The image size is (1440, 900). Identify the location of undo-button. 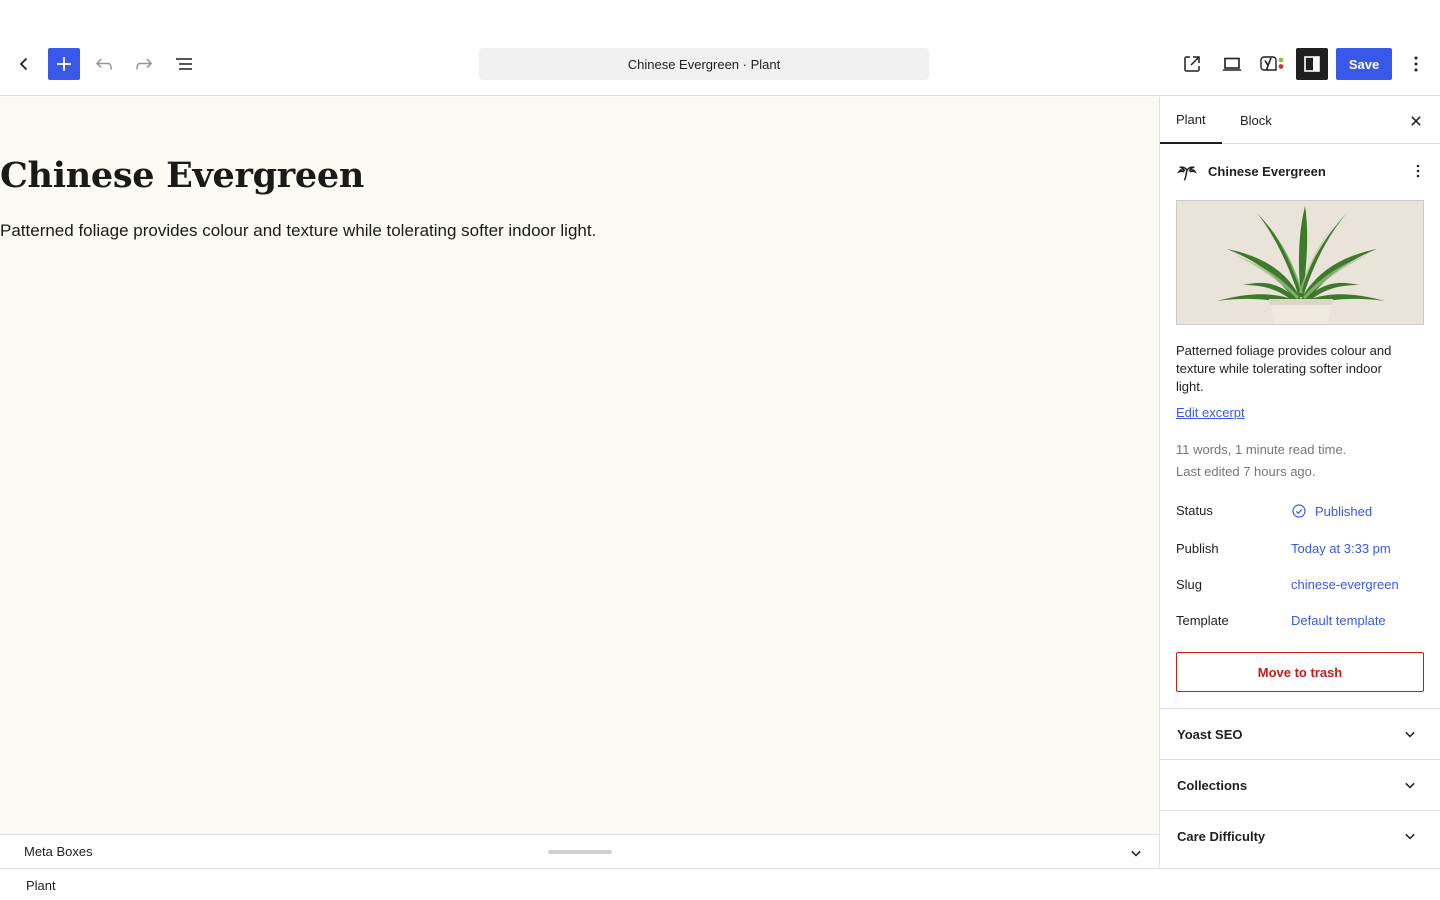
(104, 64).